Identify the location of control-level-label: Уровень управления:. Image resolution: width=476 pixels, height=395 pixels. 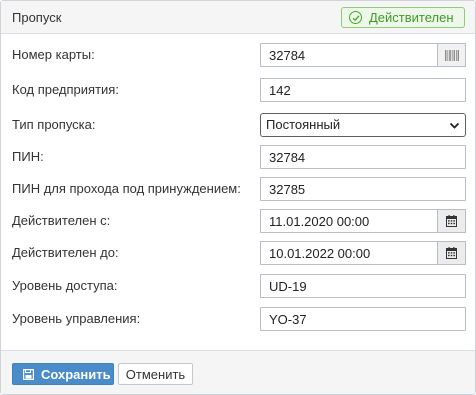
(76, 318).